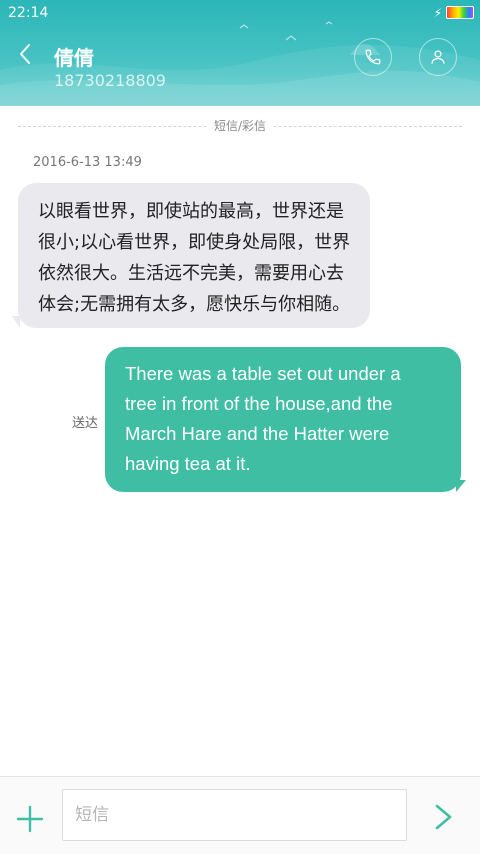 This screenshot has height=854, width=480. What do you see at coordinates (234, 815) in the screenshot?
I see `message-input` at bounding box center [234, 815].